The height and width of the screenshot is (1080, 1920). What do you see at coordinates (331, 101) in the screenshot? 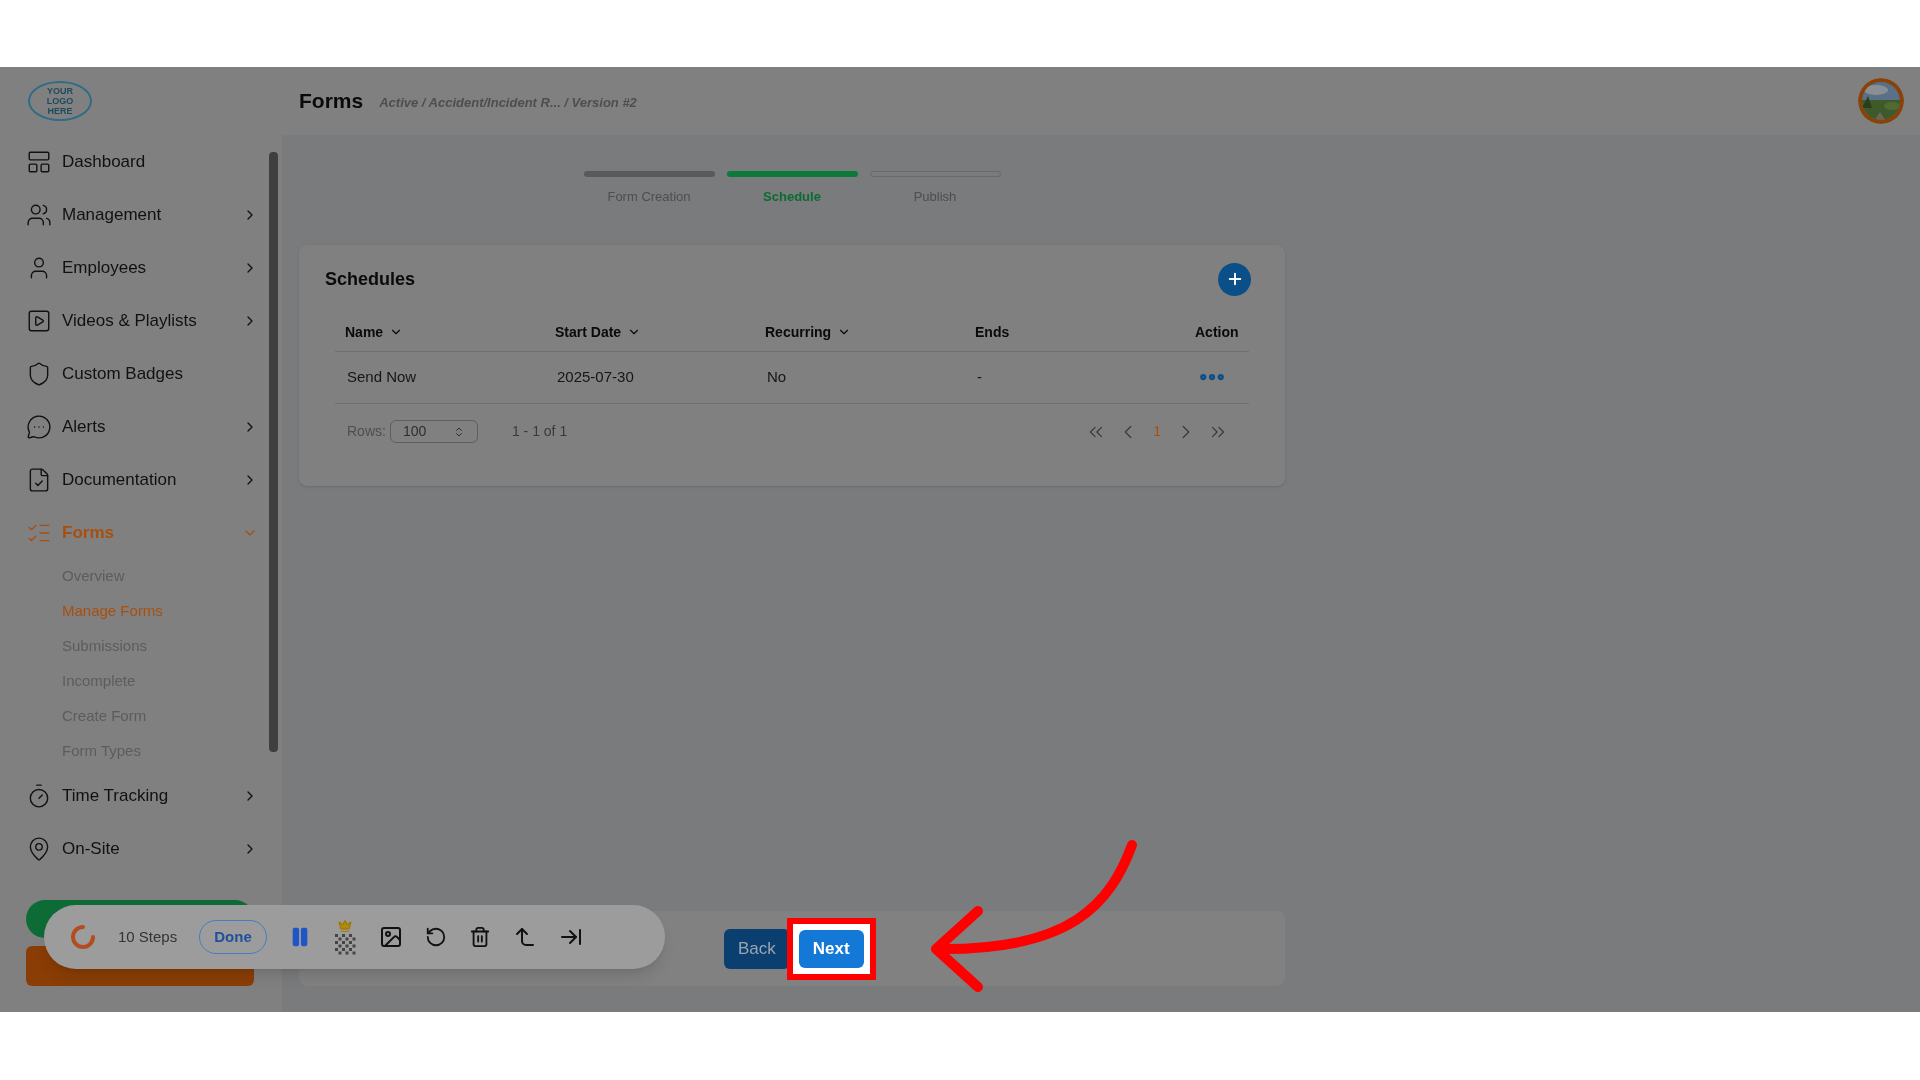
I see `page-title: Forms` at bounding box center [331, 101].